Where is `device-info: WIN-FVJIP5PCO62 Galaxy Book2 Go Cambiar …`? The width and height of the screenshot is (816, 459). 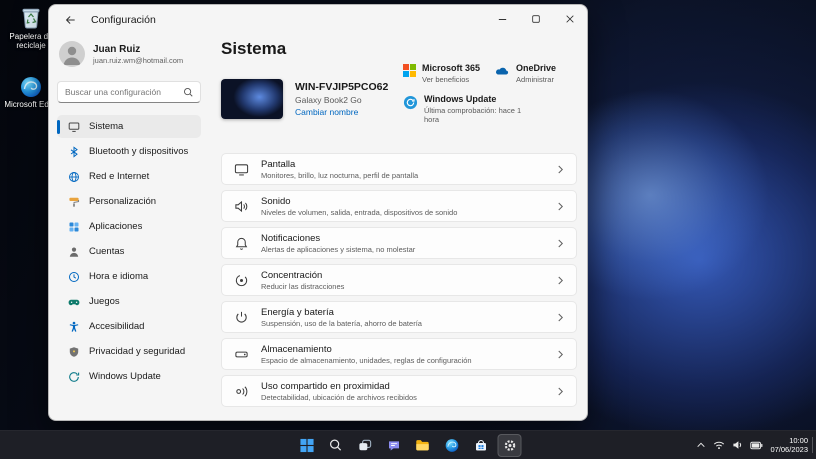 device-info: WIN-FVJIP5PCO62 Galaxy Book2 Go Cambiar … is located at coordinates (304, 99).